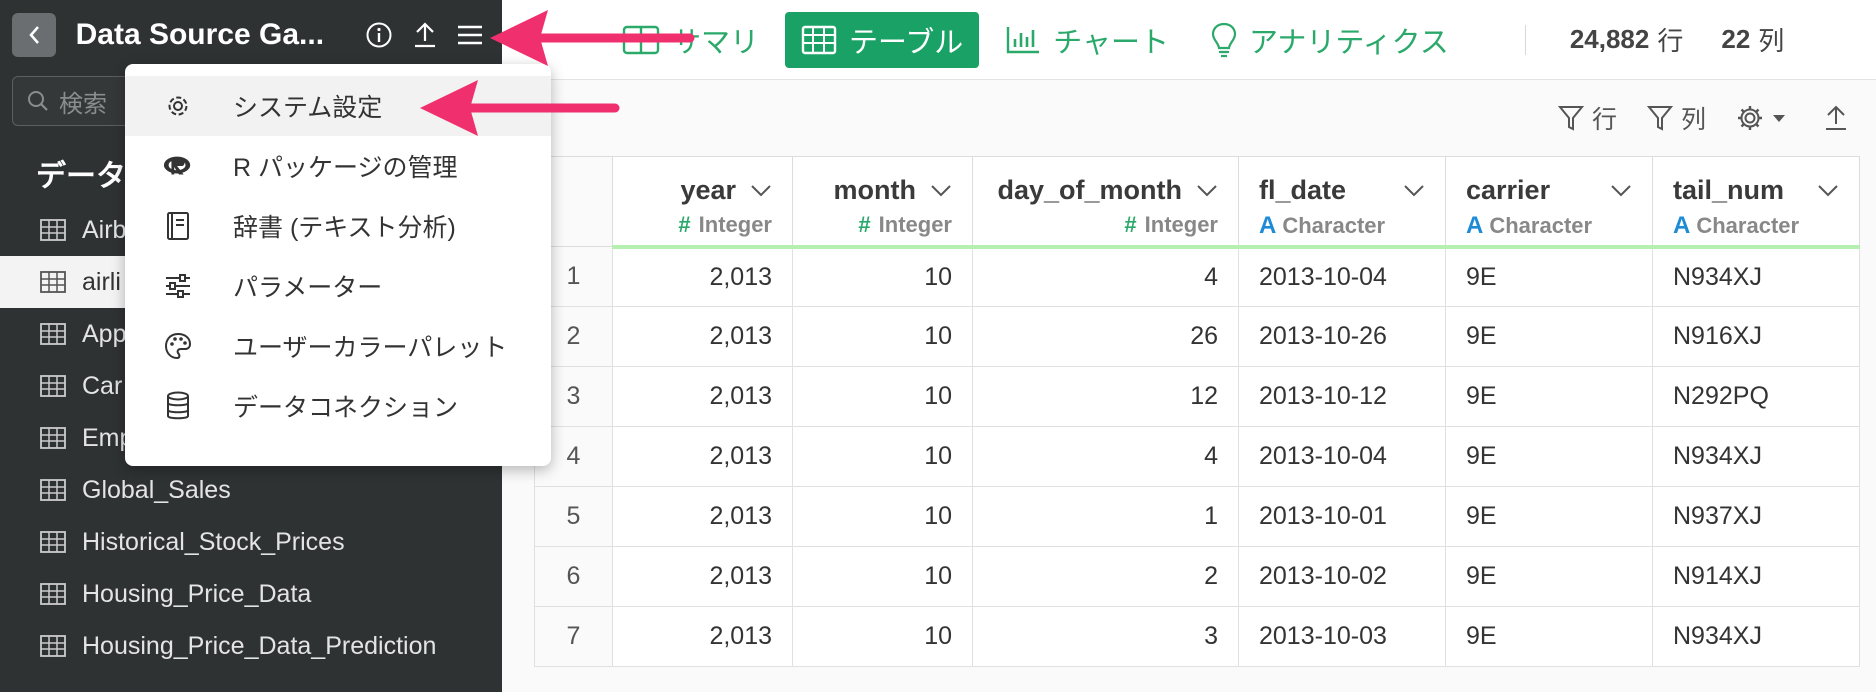  I want to click on bulb-icon, so click(1224, 39).